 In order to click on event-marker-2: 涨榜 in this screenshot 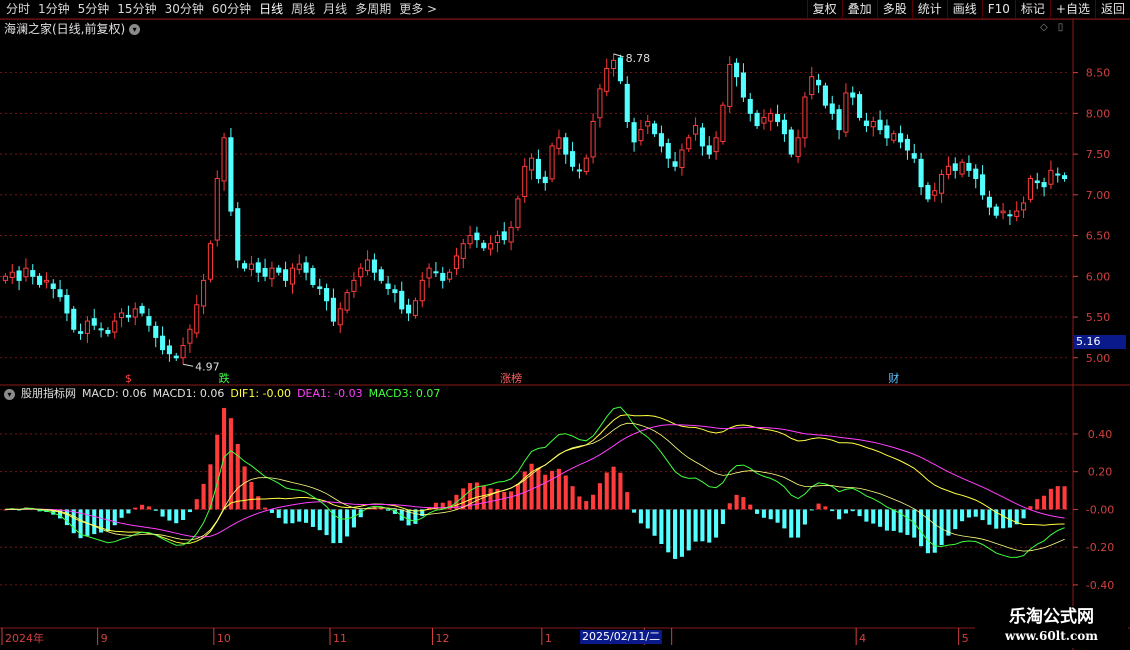, I will do `click(511, 378)`.